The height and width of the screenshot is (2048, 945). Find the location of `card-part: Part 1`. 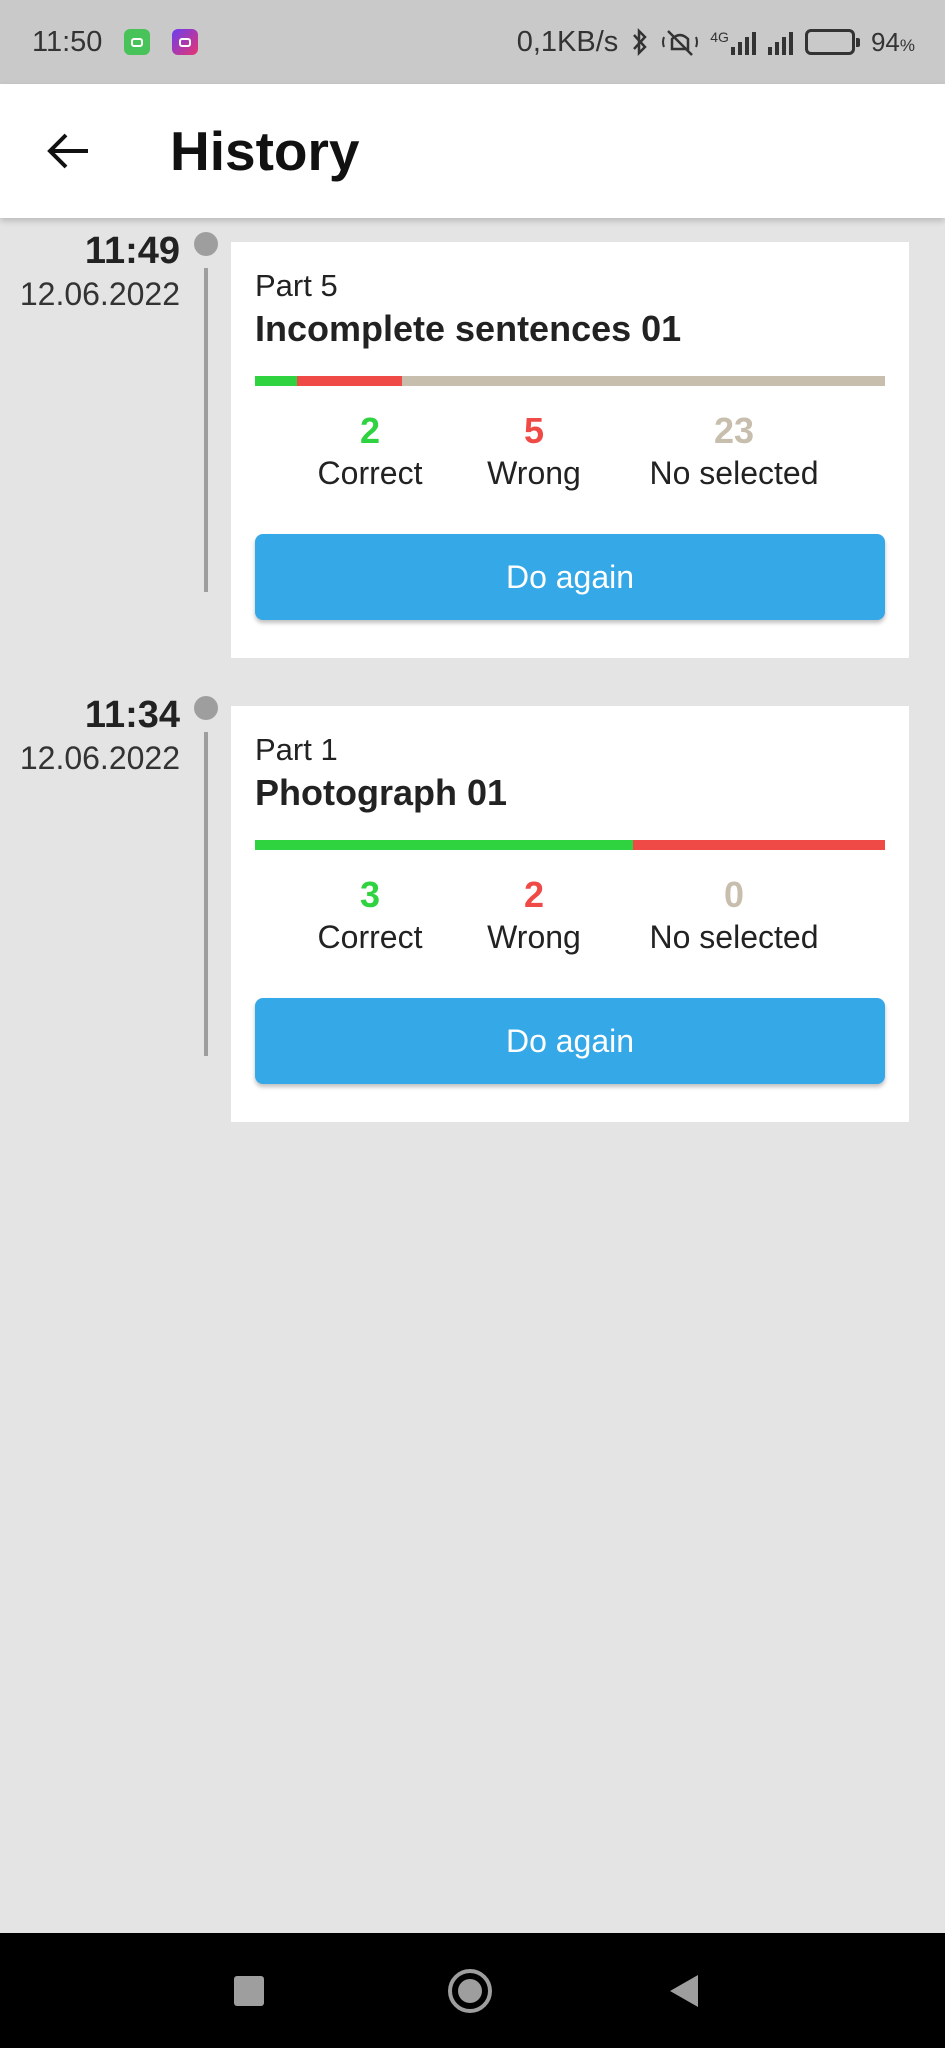

card-part: Part 1 is located at coordinates (296, 749).